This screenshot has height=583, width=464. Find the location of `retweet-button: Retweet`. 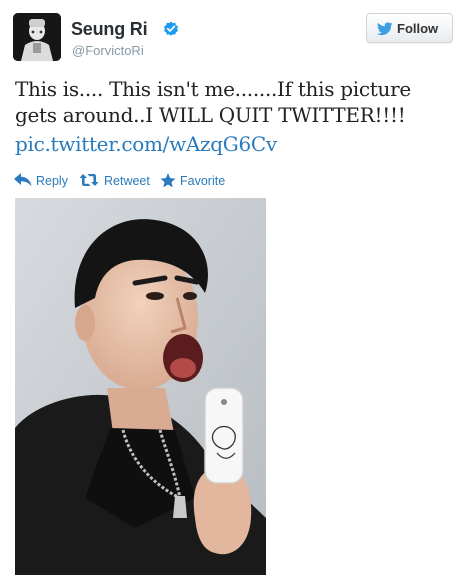

retweet-button: Retweet is located at coordinates (122, 181).